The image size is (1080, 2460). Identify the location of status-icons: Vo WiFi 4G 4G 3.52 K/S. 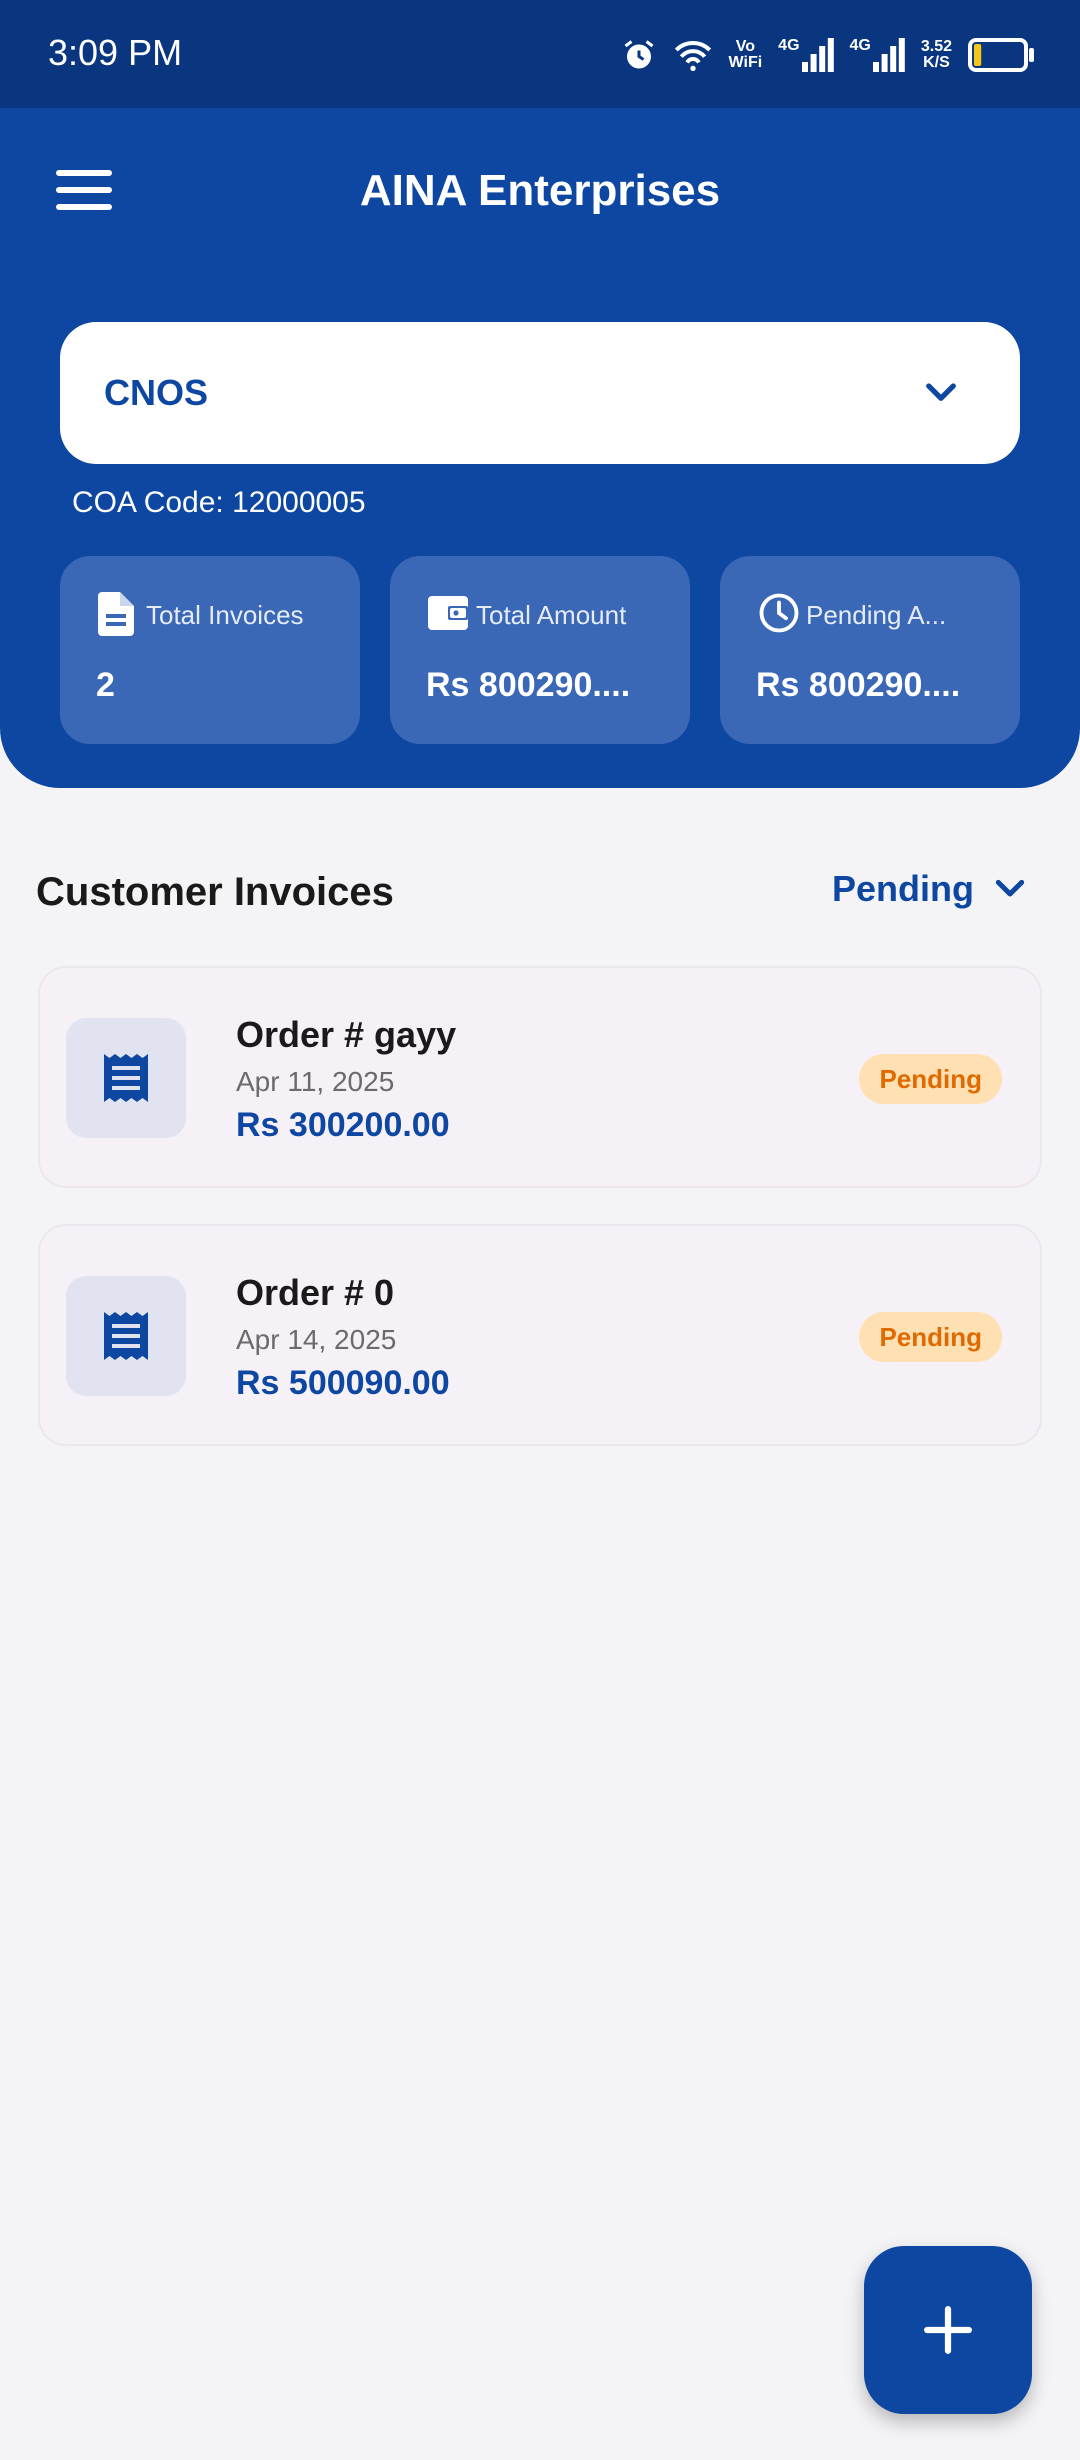
(828, 55).